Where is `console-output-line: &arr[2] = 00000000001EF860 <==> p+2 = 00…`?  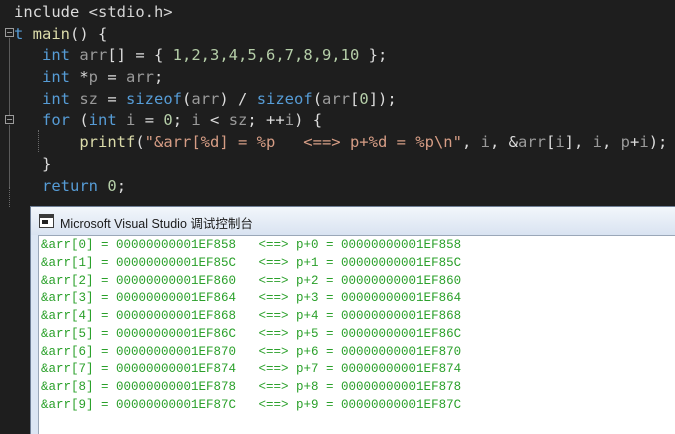
console-output-line: &arr[2] = 00000000001EF860 <==> p+2 = 00… is located at coordinates (251, 280).